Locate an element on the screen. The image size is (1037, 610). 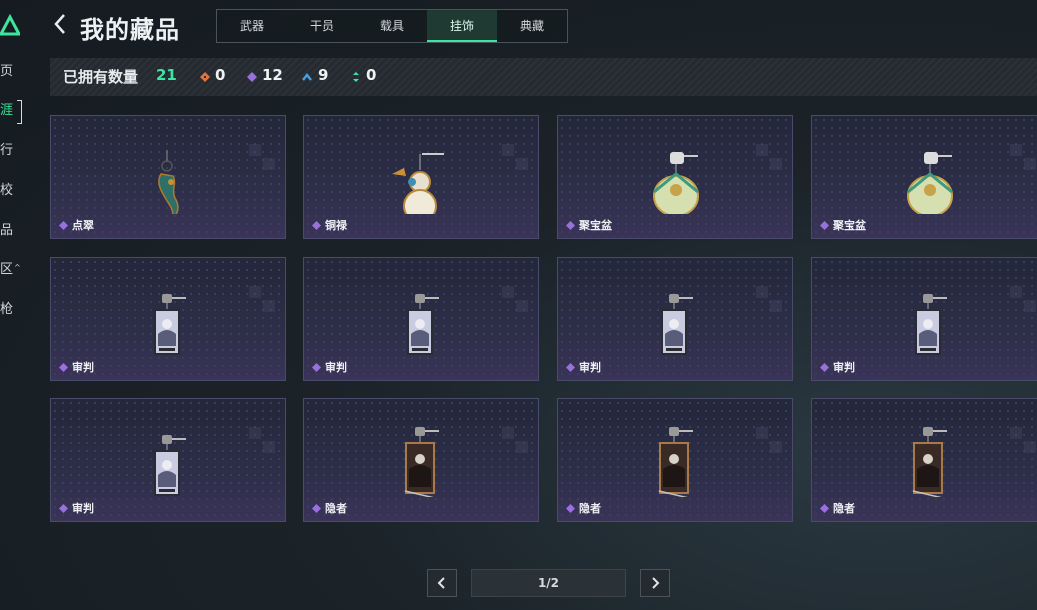
blue-chevron-icon is located at coordinates (307, 76).